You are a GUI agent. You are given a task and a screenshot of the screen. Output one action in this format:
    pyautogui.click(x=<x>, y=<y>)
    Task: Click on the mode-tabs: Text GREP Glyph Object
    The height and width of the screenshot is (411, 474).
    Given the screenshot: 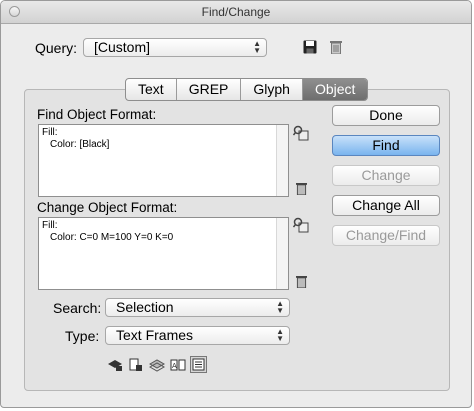 What is the action you would take?
    pyautogui.click(x=247, y=89)
    